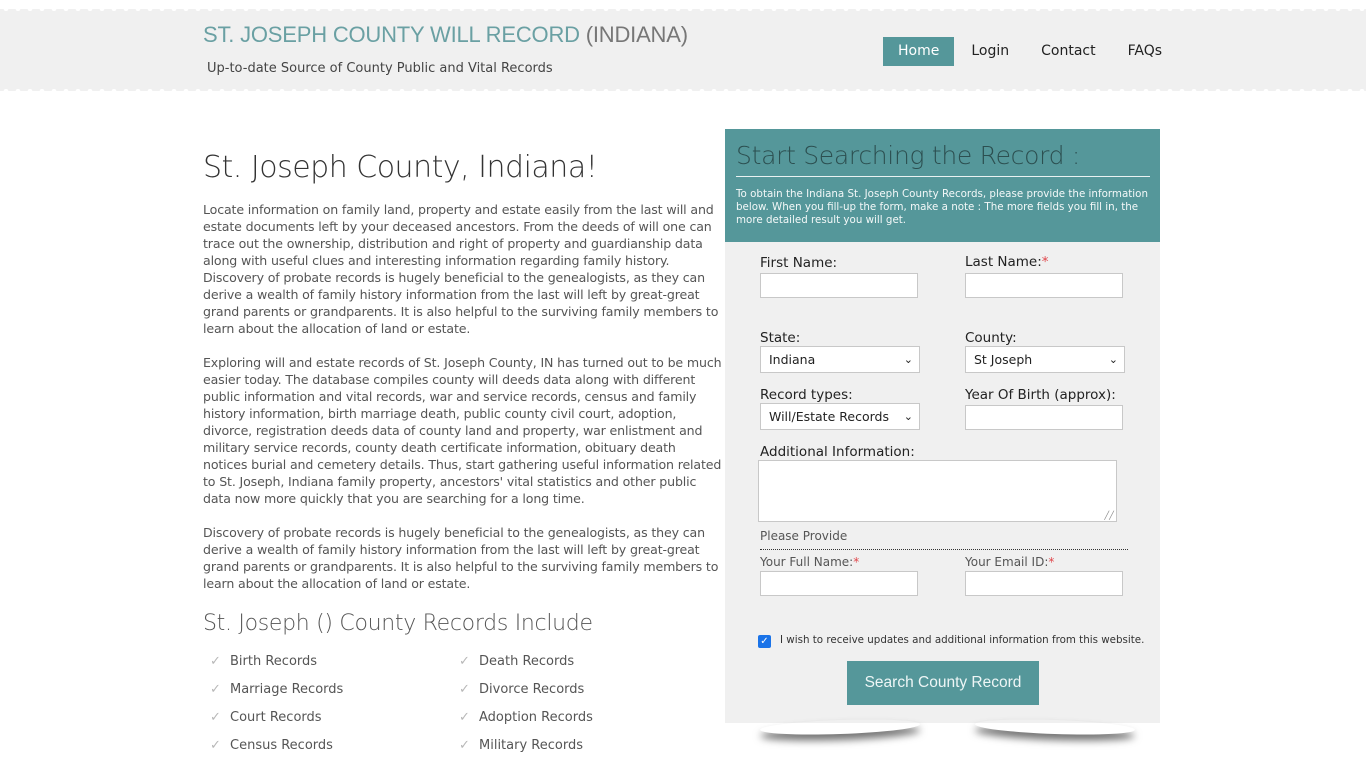  What do you see at coordinates (1003, 359) in the screenshot?
I see `county-value: St Joseph` at bounding box center [1003, 359].